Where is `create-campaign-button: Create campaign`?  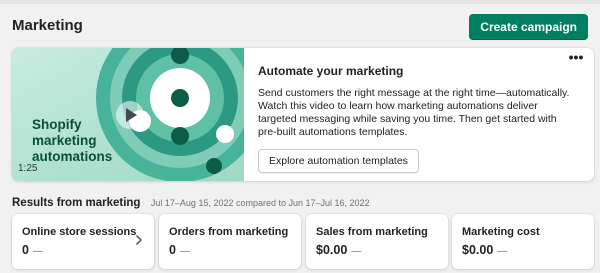 create-campaign-button: Create campaign is located at coordinates (528, 27).